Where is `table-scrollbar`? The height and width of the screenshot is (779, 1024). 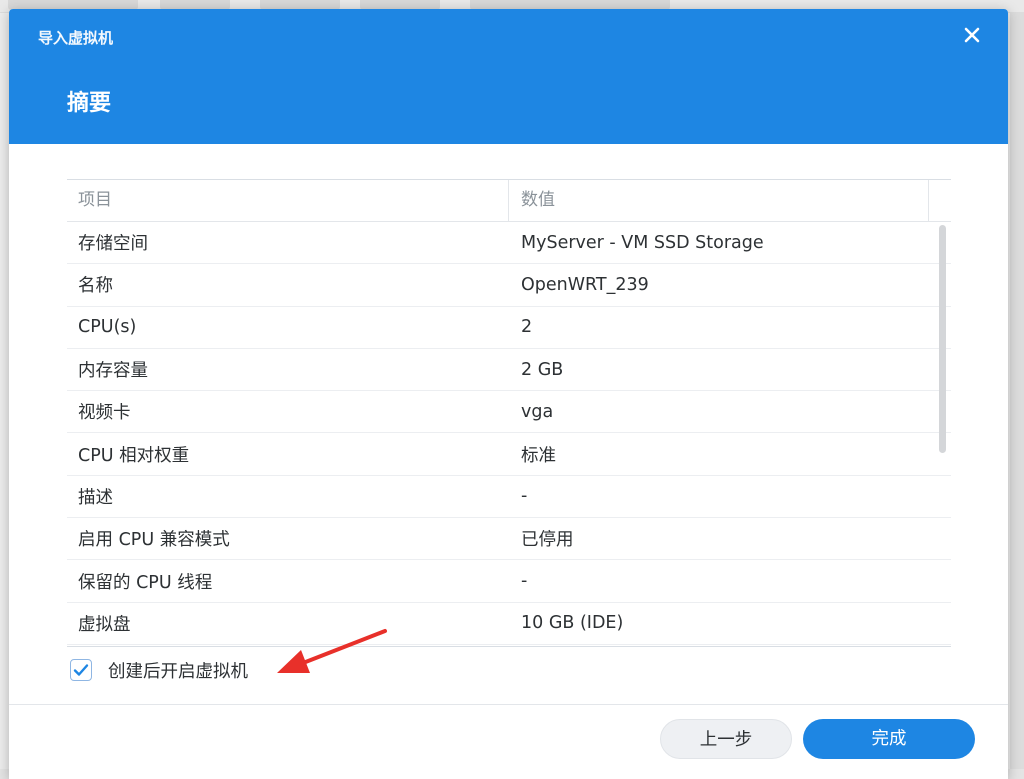
table-scrollbar is located at coordinates (942, 339).